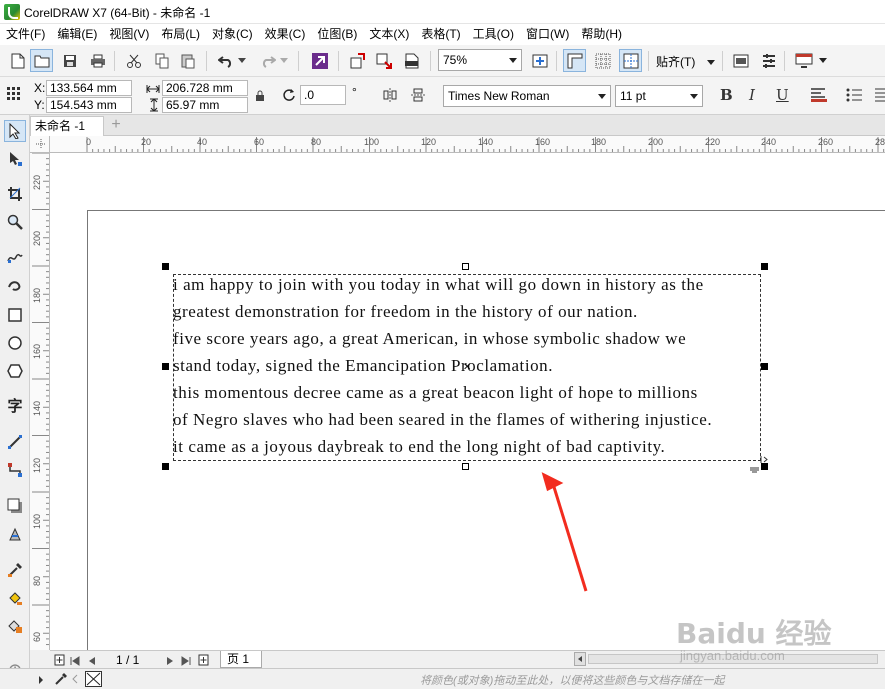 The height and width of the screenshot is (689, 885). I want to click on eyedropper-tool-icon, so click(15, 570).